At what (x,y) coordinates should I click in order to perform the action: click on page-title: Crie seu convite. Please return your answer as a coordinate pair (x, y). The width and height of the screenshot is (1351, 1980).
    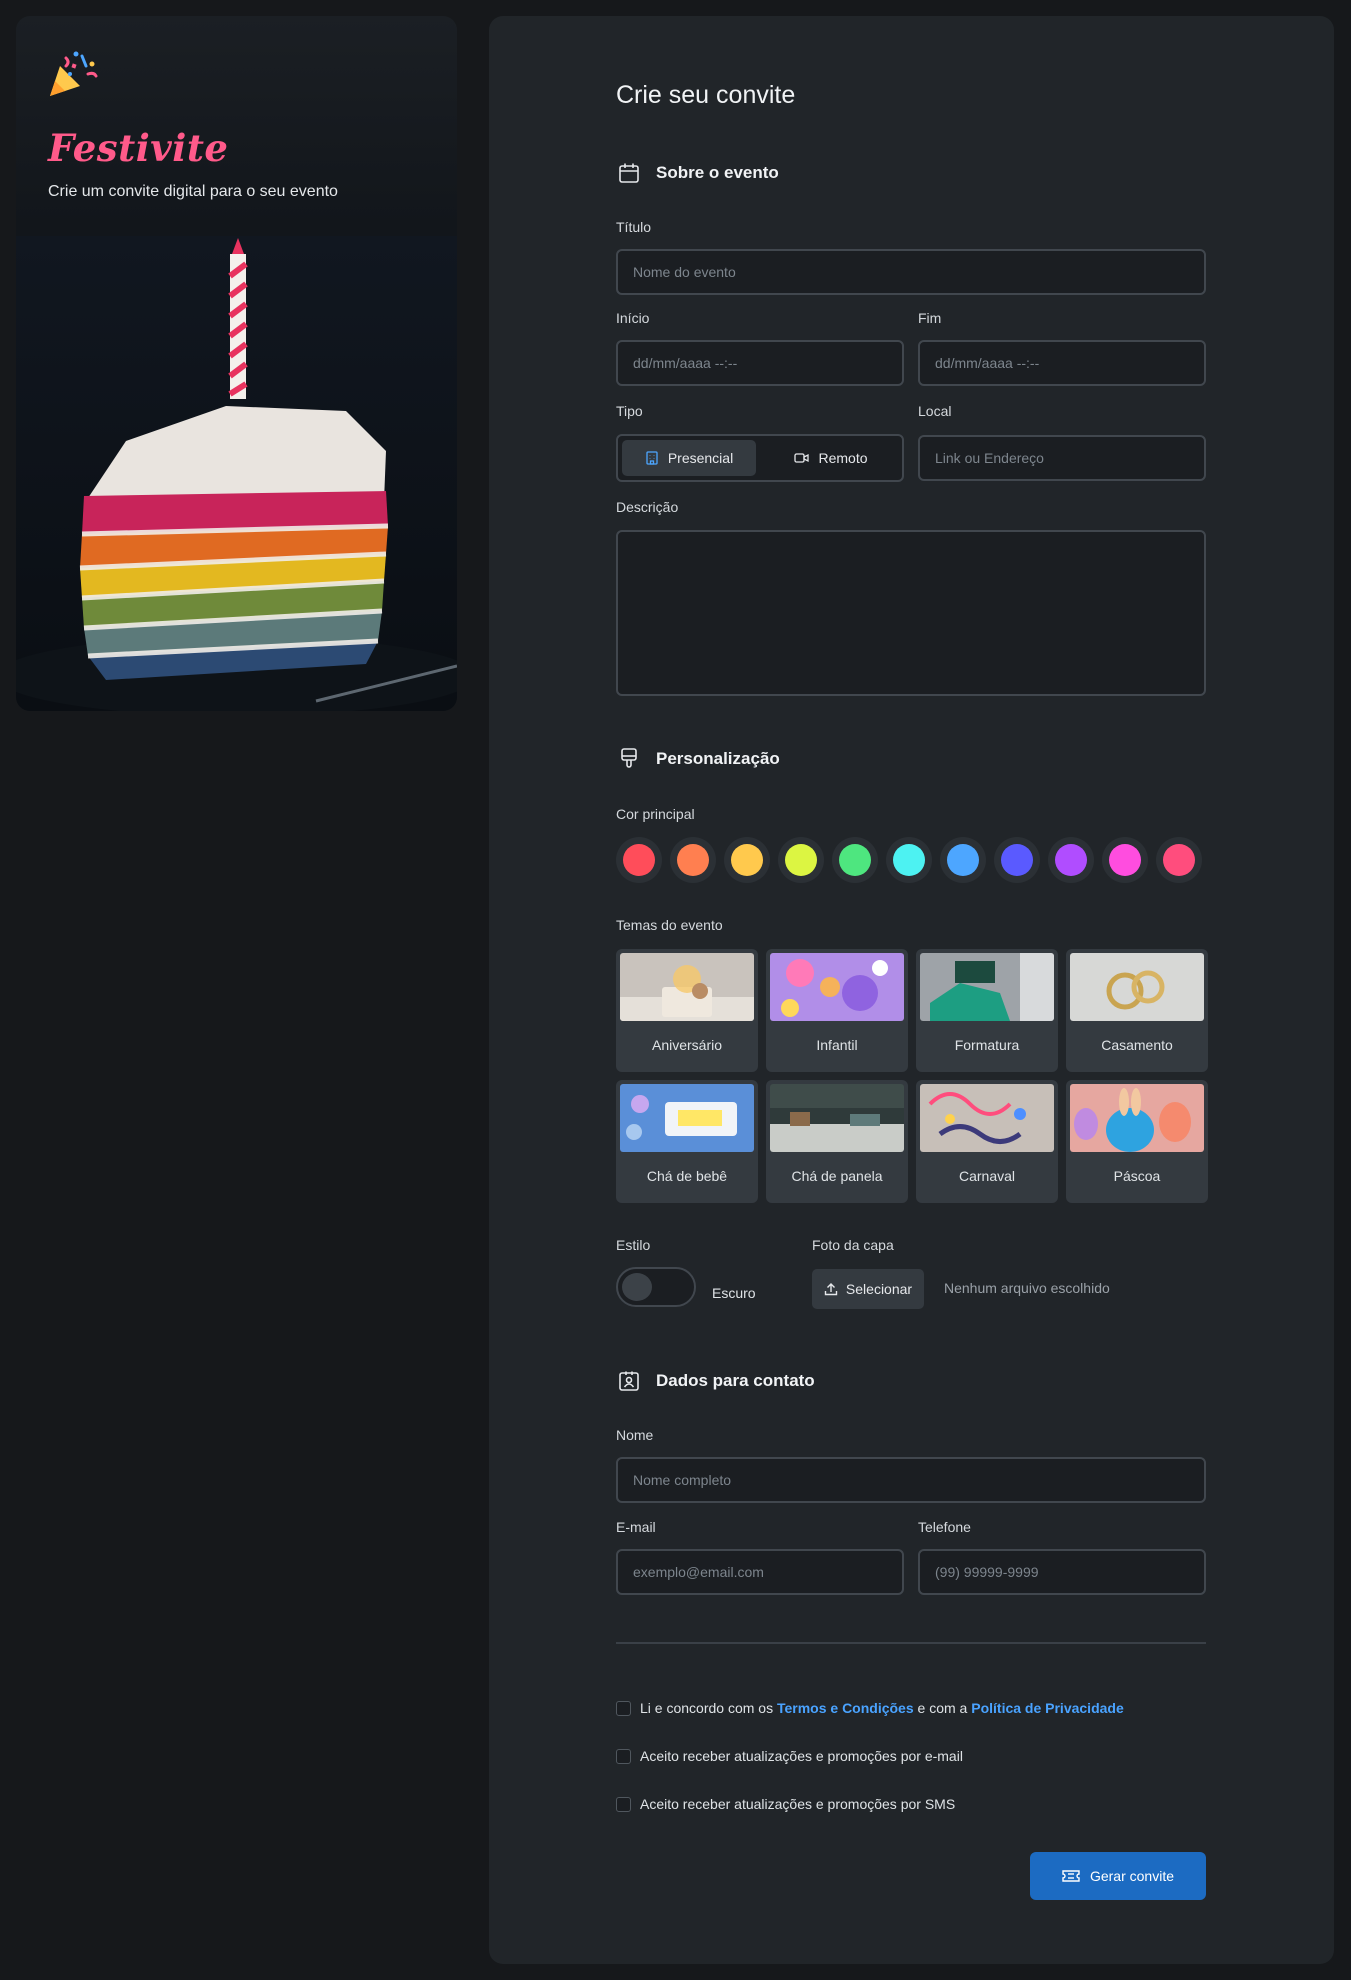
    Looking at the image, I should click on (706, 95).